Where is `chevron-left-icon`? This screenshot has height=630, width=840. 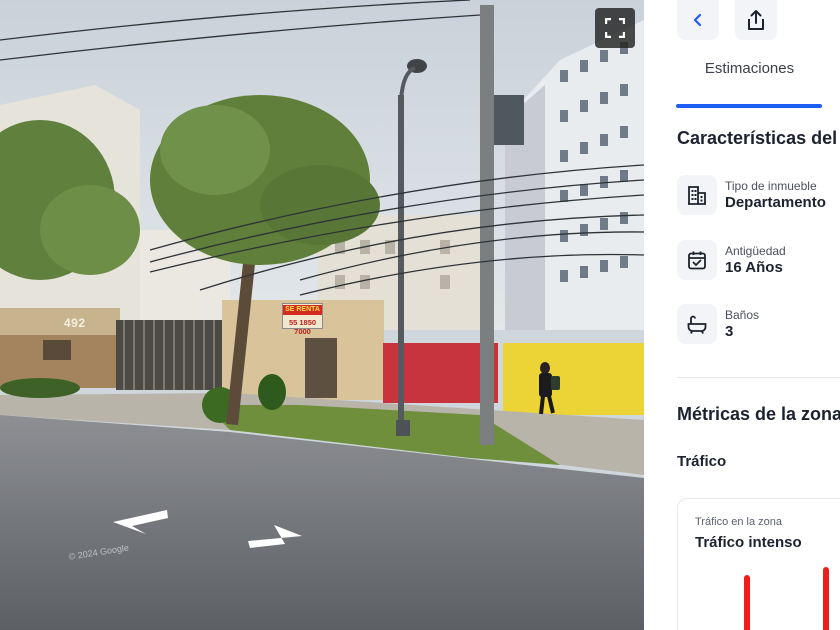 chevron-left-icon is located at coordinates (697, 20).